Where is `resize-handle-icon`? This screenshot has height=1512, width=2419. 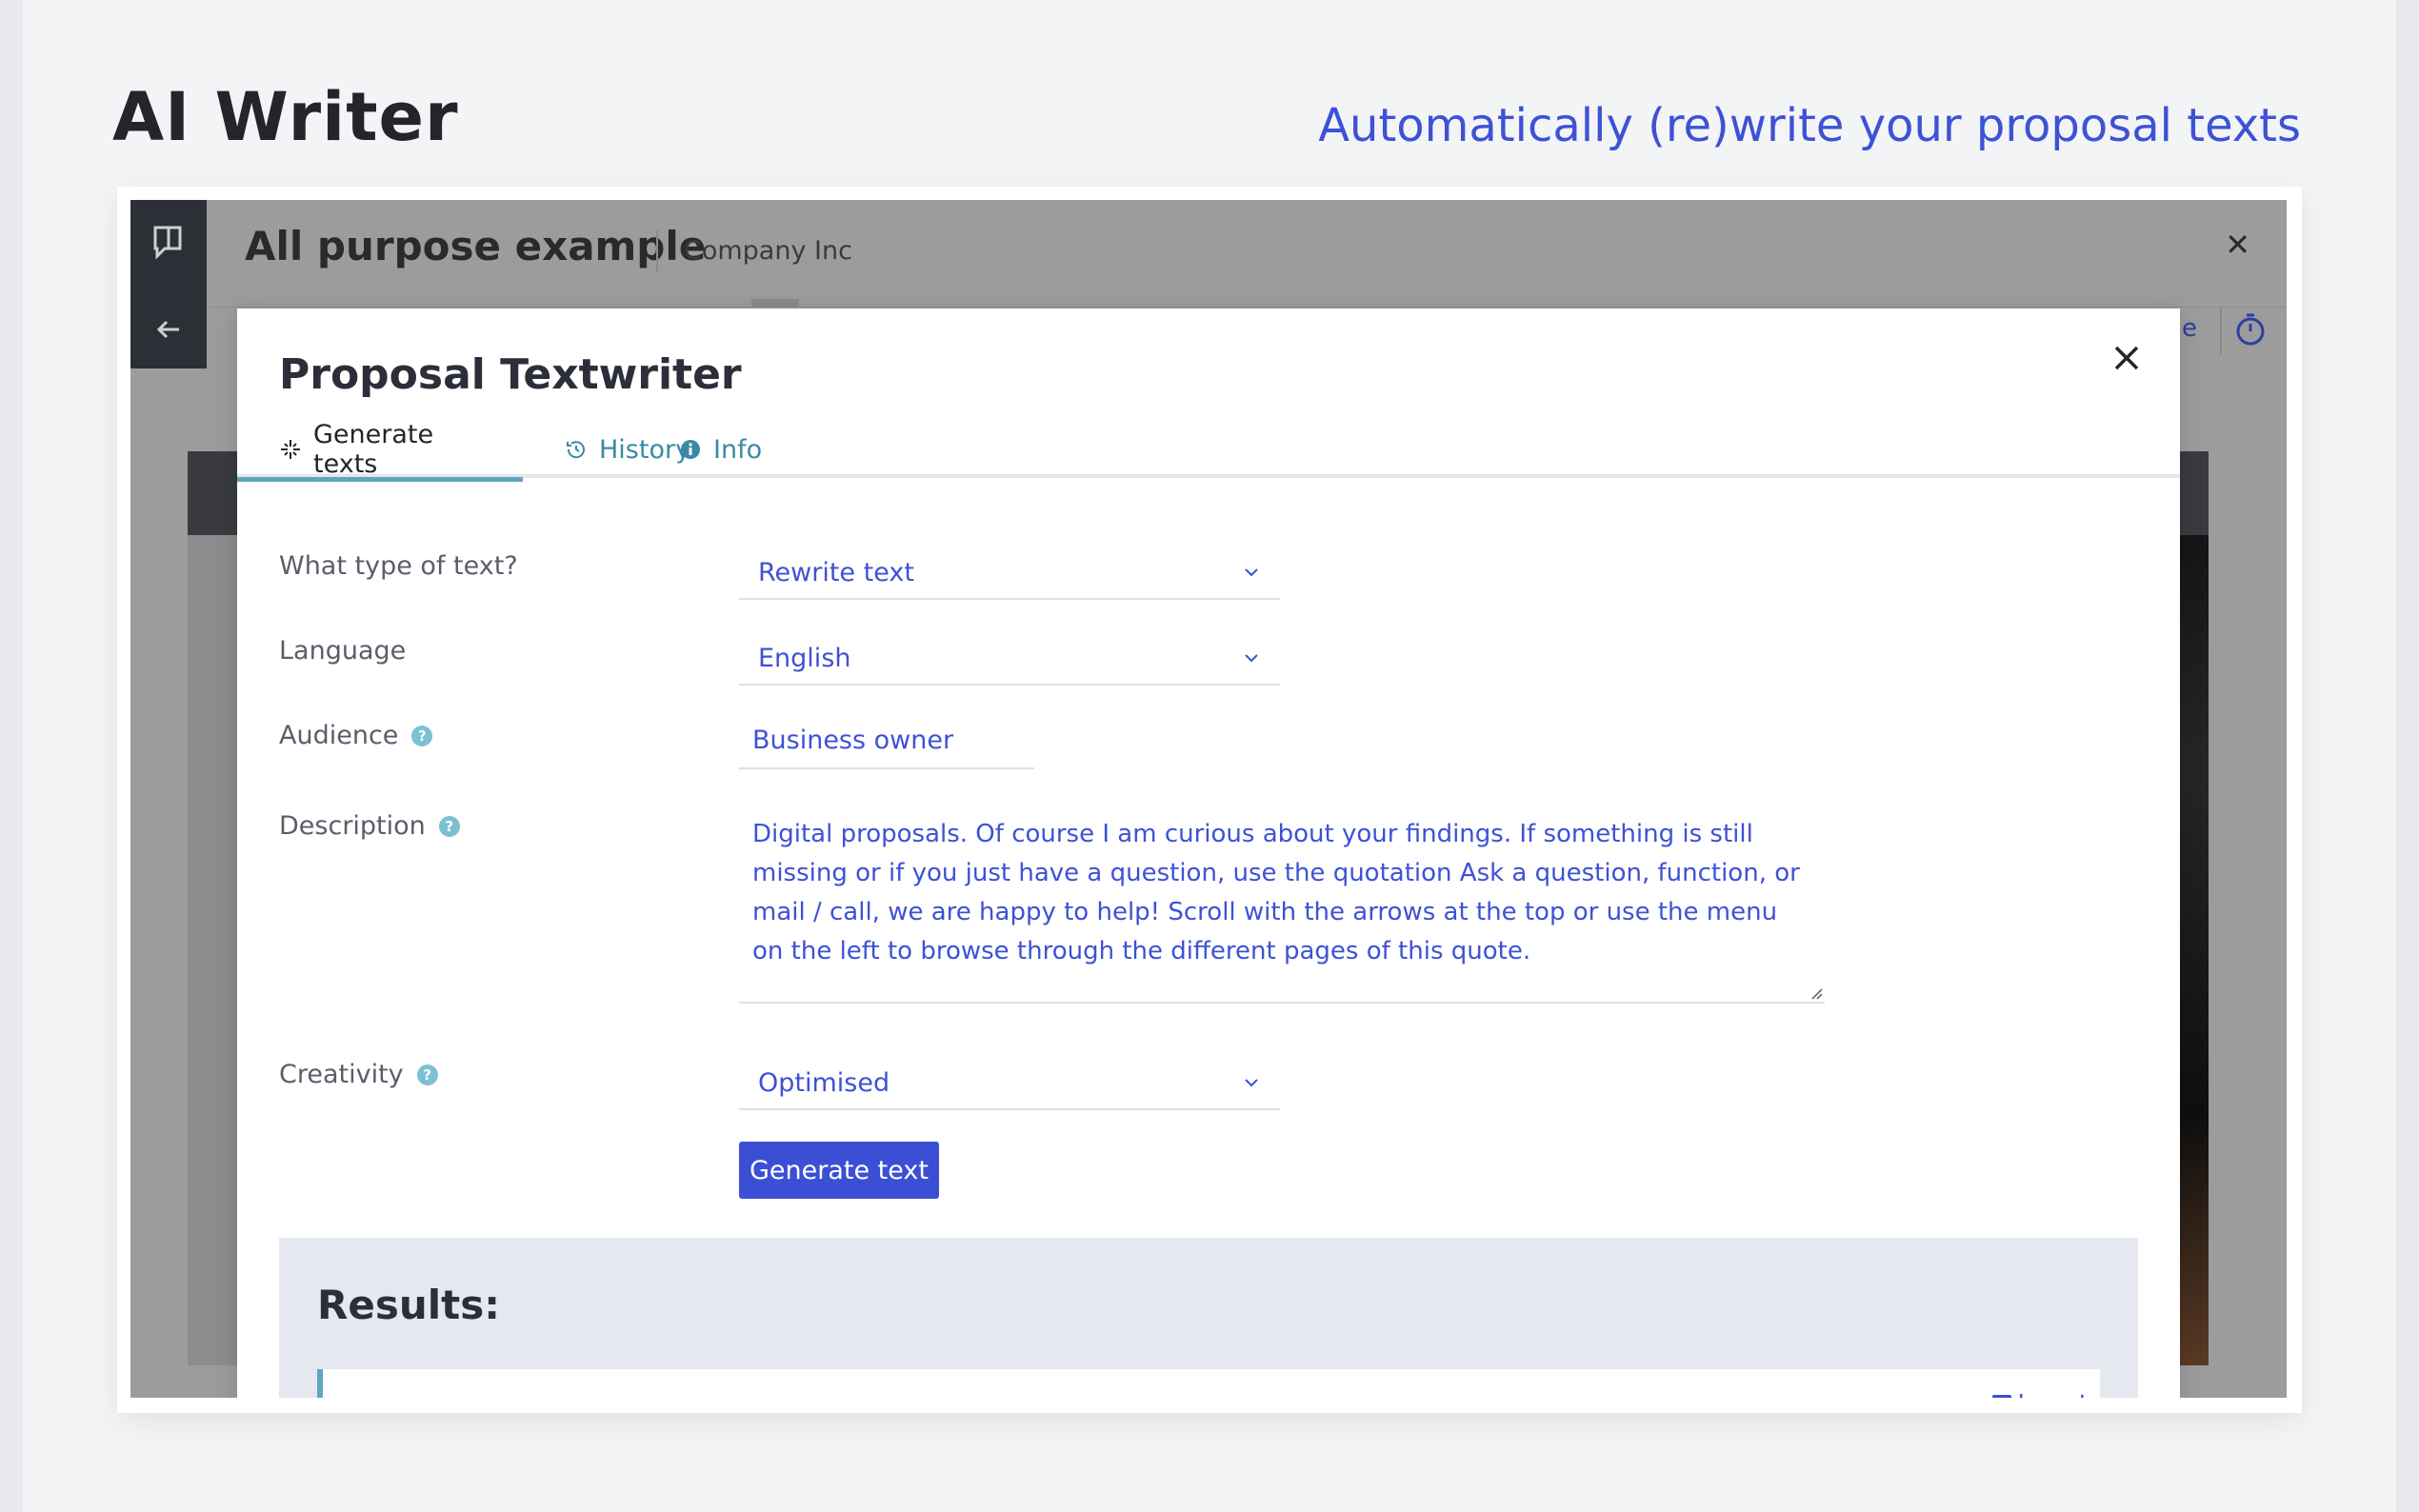
resize-handle-icon is located at coordinates (1815, 992).